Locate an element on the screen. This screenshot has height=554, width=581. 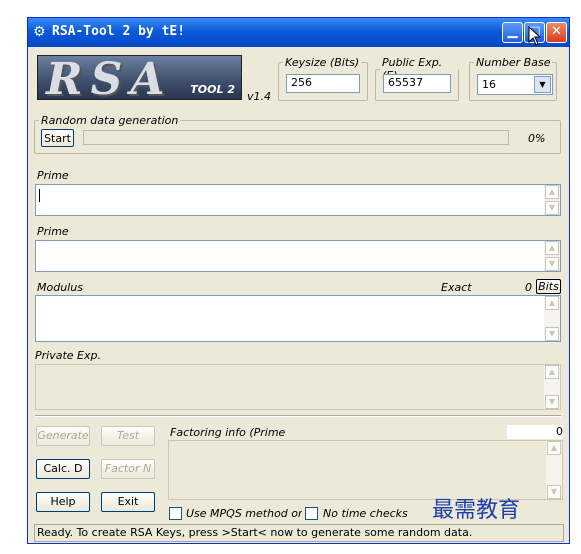
private-exp-textarea: ▲ ▼ is located at coordinates (298, 387).